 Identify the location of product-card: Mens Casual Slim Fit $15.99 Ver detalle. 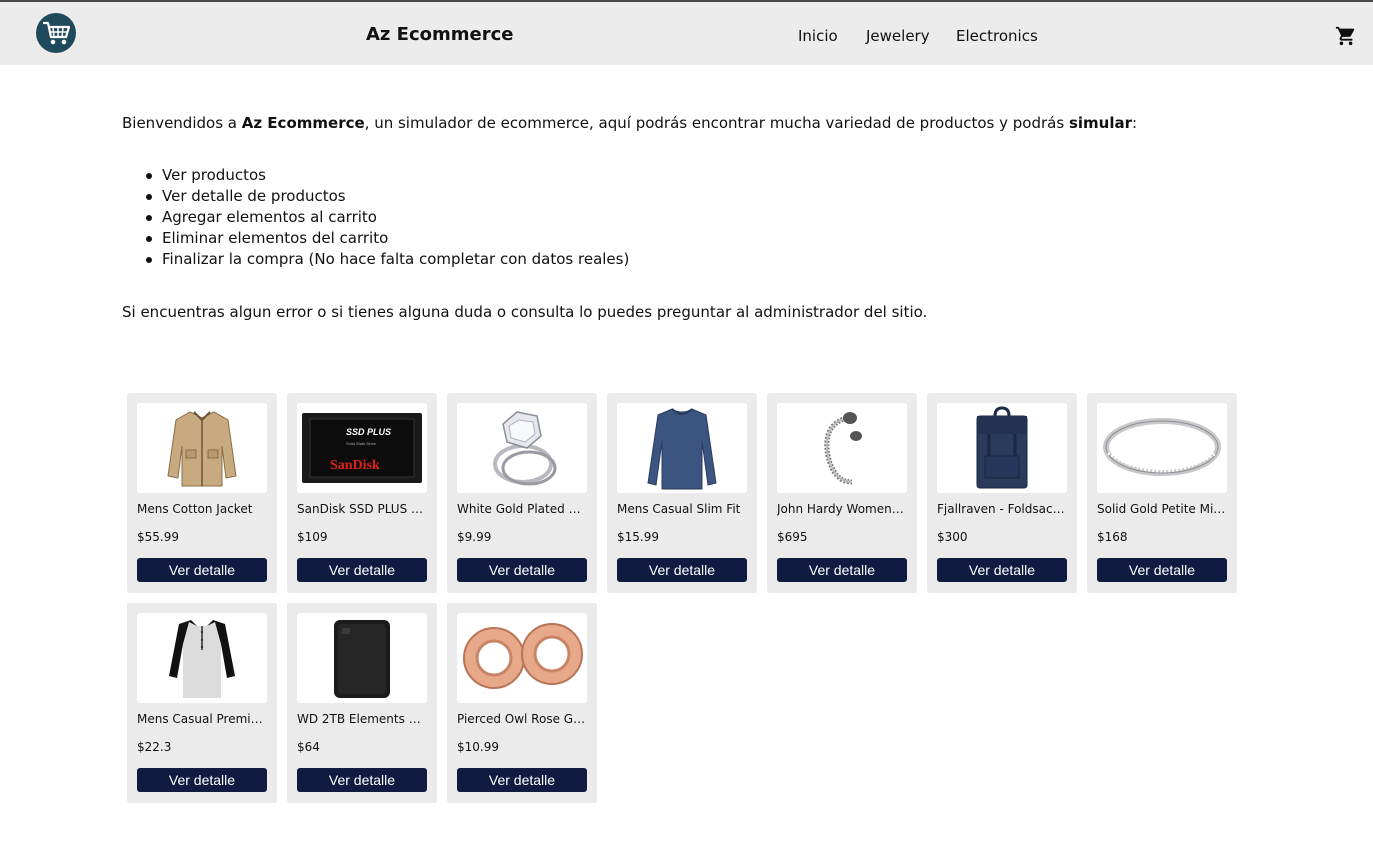
(682, 493).